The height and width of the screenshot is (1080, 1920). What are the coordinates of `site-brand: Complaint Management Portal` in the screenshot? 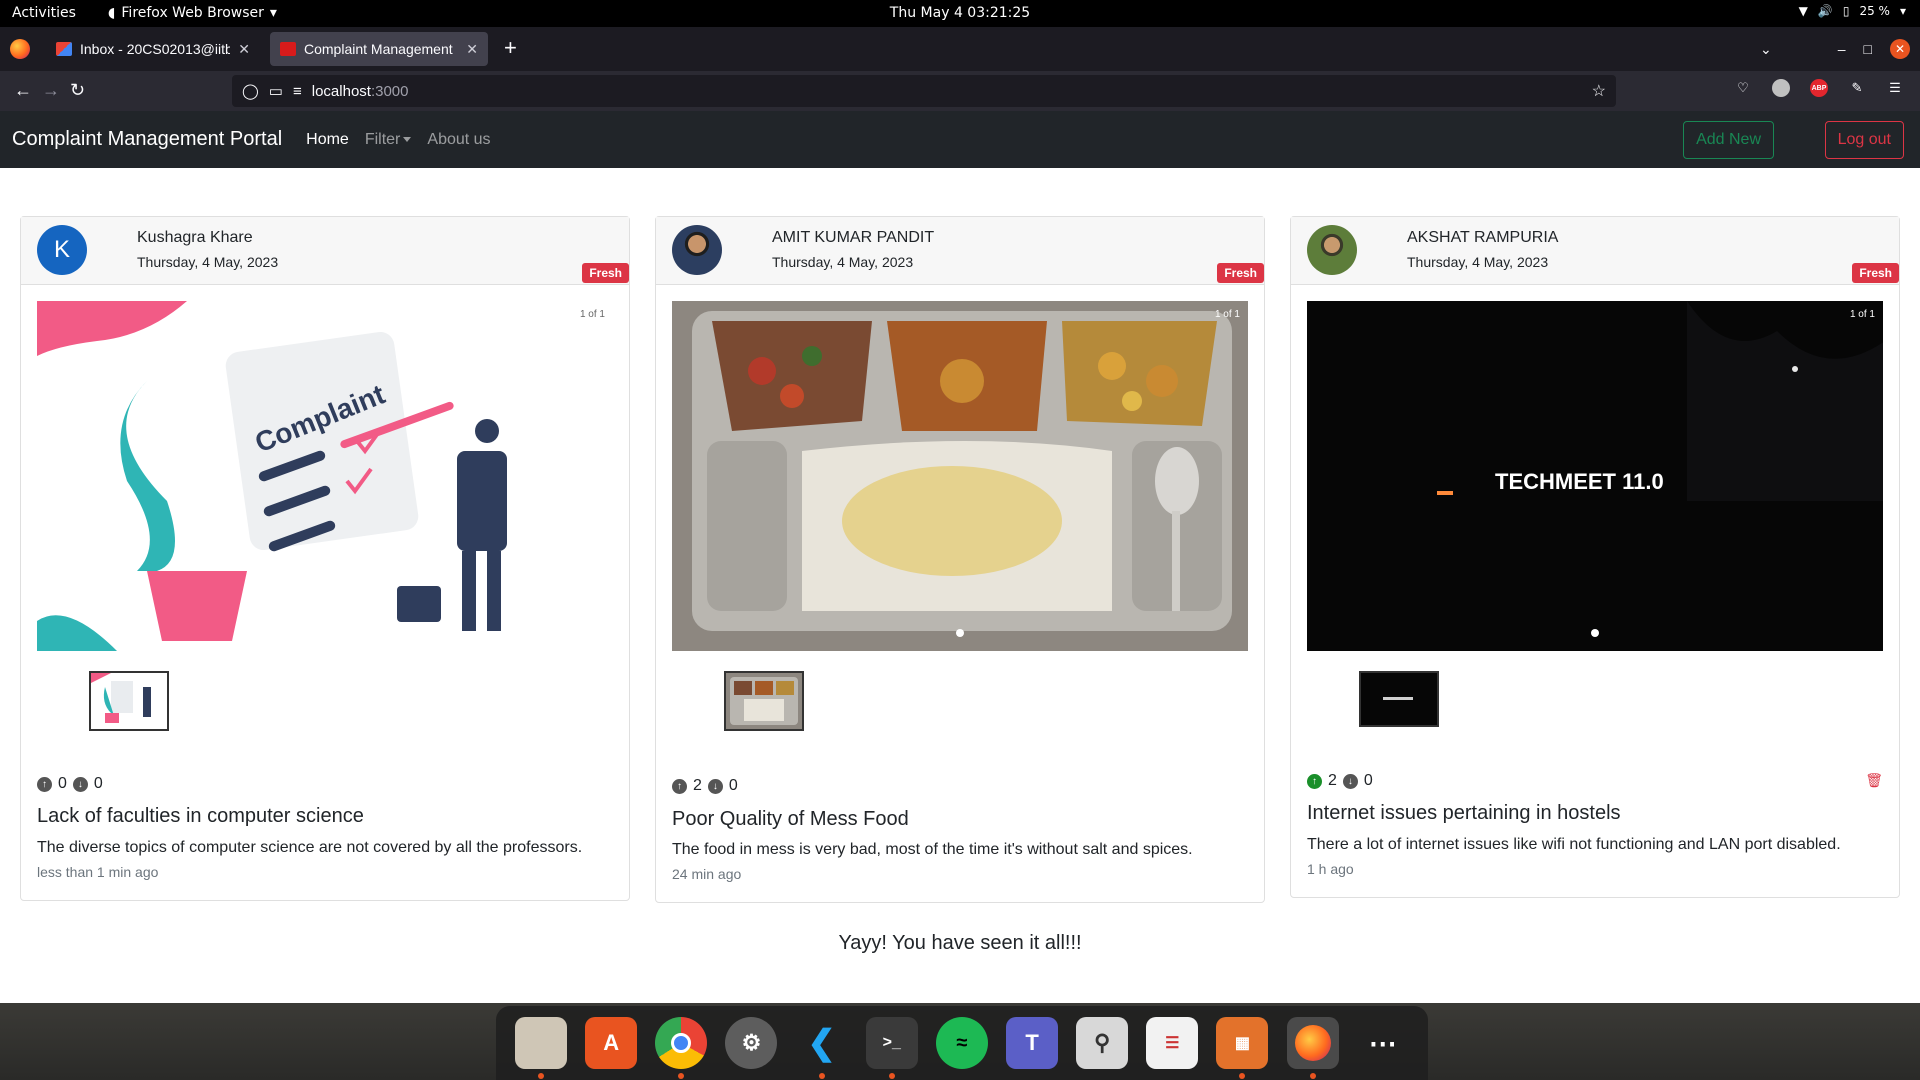 It's located at (147, 139).